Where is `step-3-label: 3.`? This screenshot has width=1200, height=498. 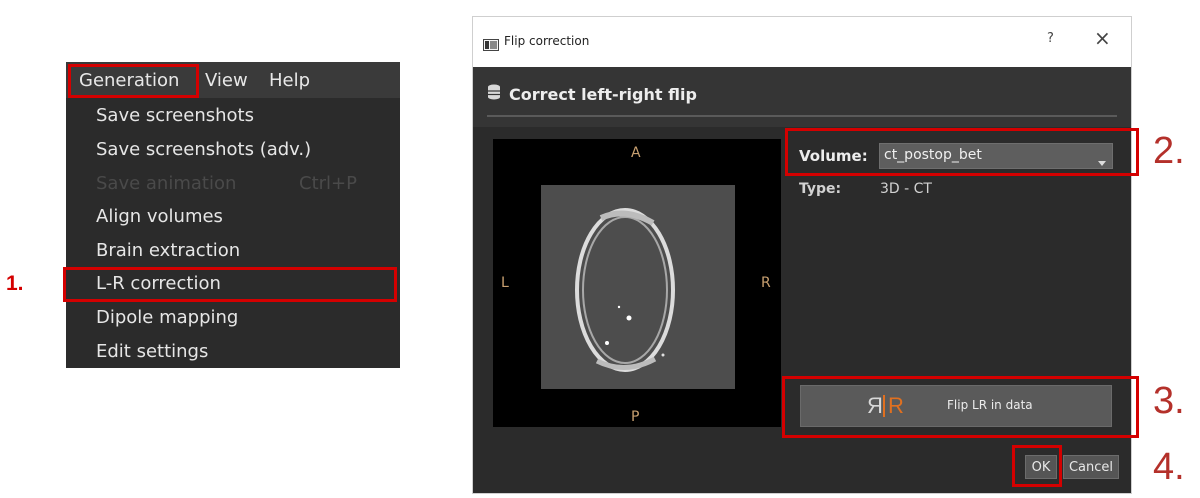 step-3-label: 3. is located at coordinates (1169, 401).